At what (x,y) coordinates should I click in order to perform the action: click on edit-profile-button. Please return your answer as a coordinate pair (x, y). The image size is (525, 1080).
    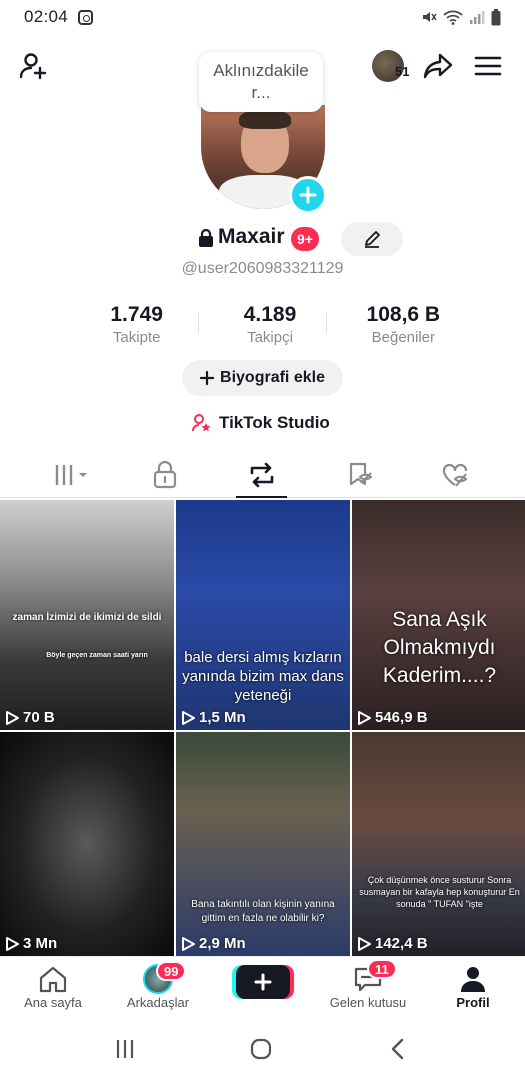
    Looking at the image, I should click on (372, 239).